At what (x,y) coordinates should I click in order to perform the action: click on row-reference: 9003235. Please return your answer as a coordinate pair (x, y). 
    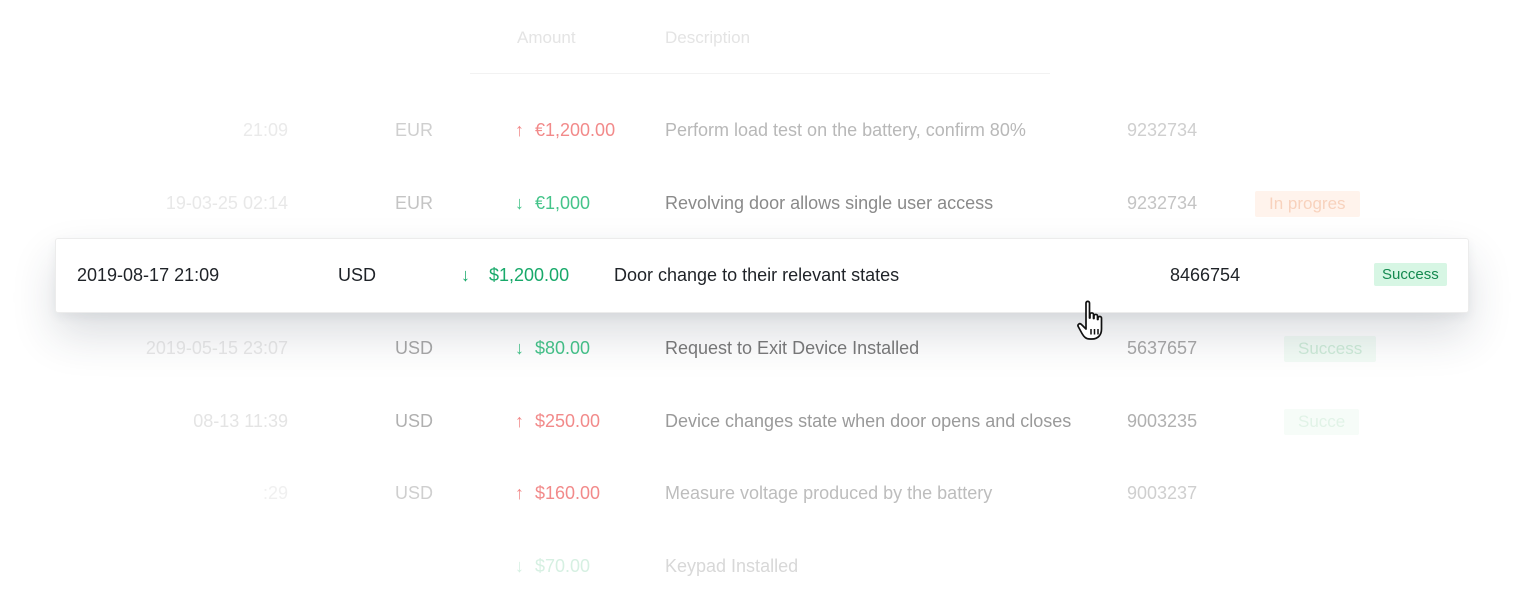
    Looking at the image, I should click on (1162, 421).